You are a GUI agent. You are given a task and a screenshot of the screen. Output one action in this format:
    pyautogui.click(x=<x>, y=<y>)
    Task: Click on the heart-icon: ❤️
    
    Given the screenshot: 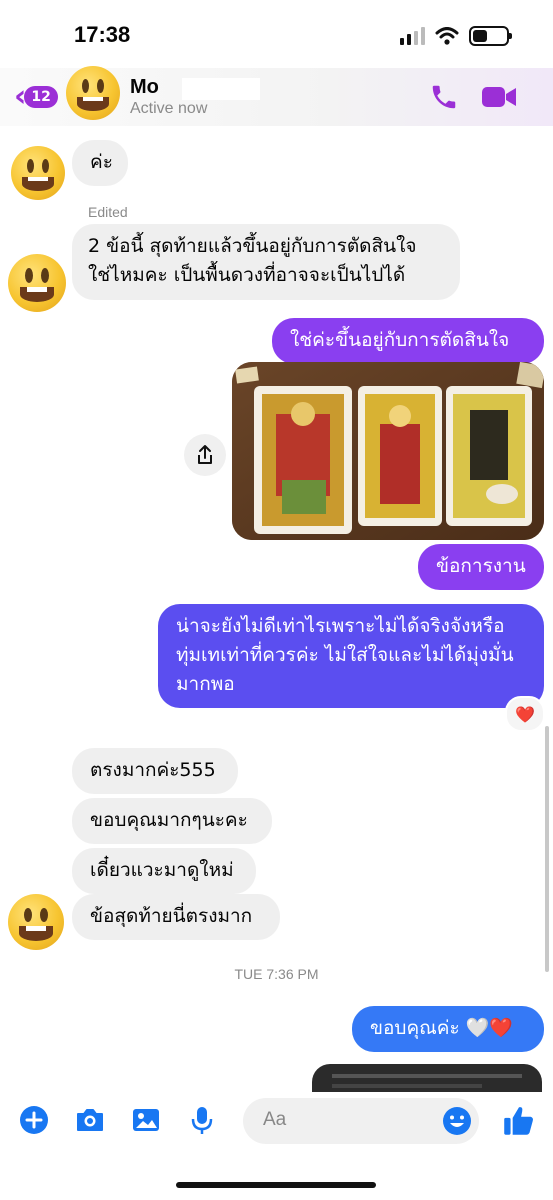 What is the action you would take?
    pyautogui.click(x=525, y=714)
    